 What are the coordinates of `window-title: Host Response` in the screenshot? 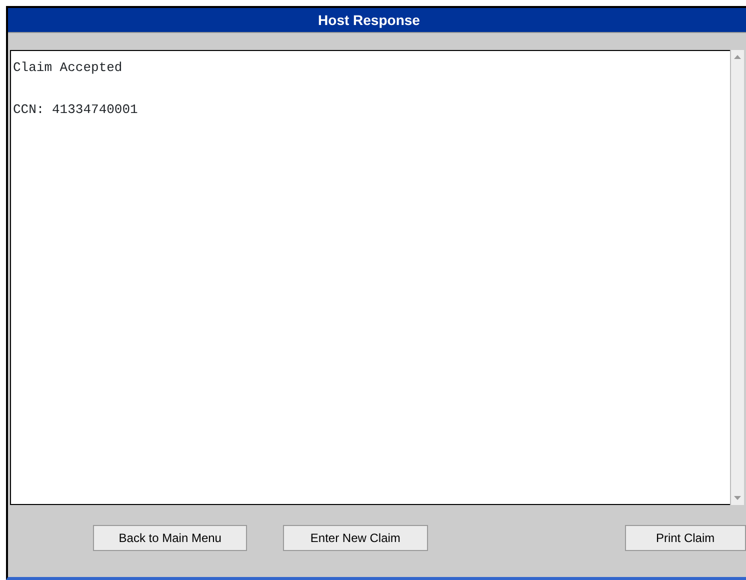 It's located at (377, 20).